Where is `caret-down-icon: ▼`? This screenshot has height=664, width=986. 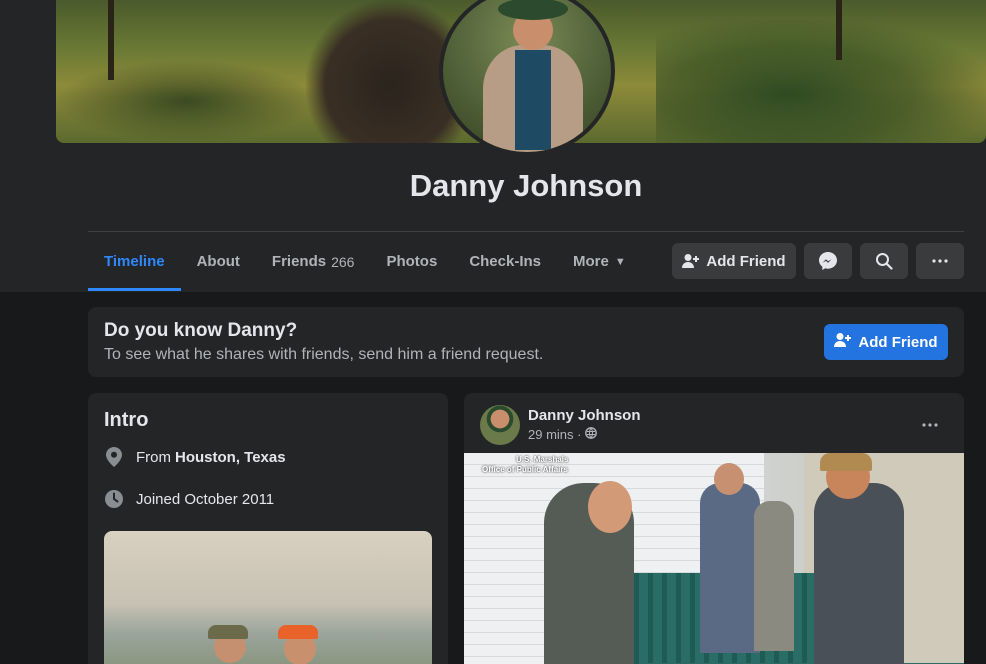
caret-down-icon: ▼ is located at coordinates (620, 261).